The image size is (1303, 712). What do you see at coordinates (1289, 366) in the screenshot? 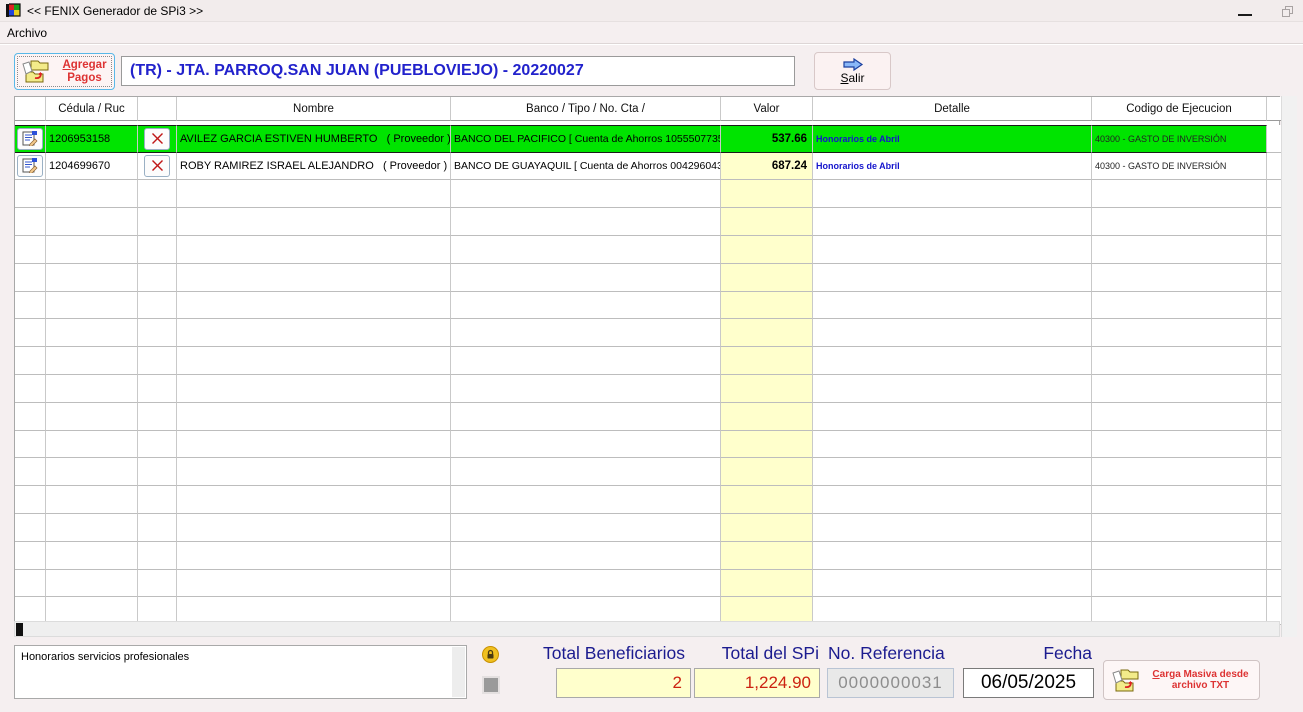
I see `grid-vertical-scrollbar` at bounding box center [1289, 366].